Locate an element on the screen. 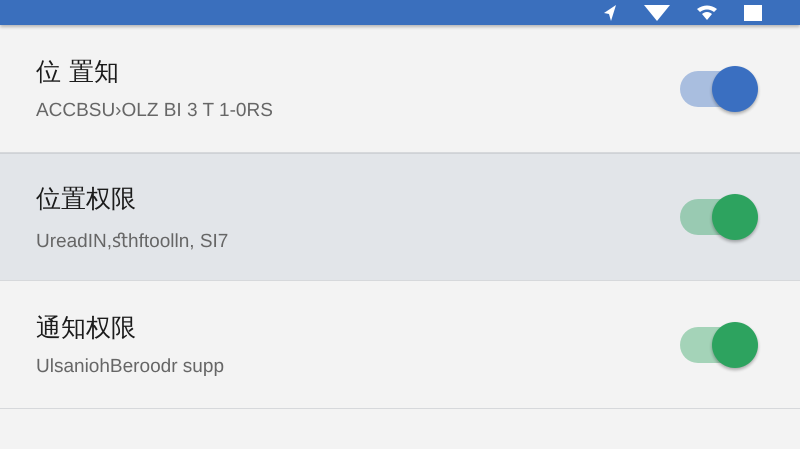 The height and width of the screenshot is (449, 800). signal-icon is located at coordinates (657, 12).